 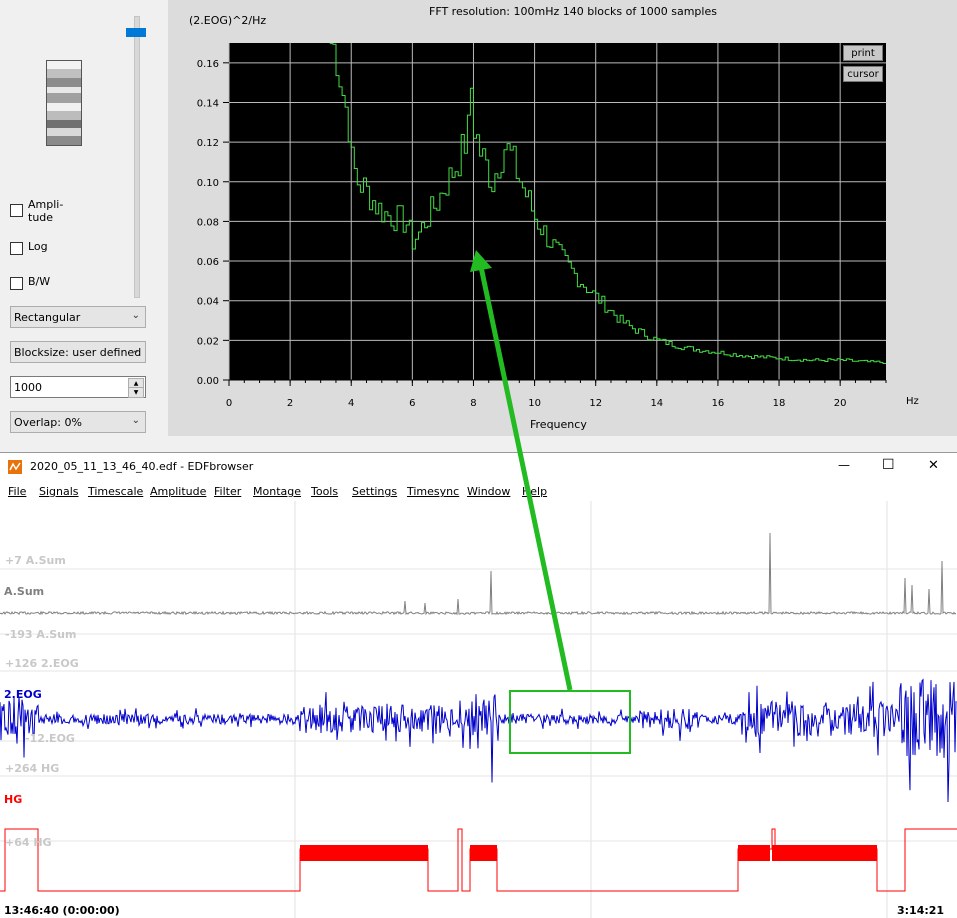 What do you see at coordinates (488, 491) in the screenshot?
I see `menu-window: Window` at bounding box center [488, 491].